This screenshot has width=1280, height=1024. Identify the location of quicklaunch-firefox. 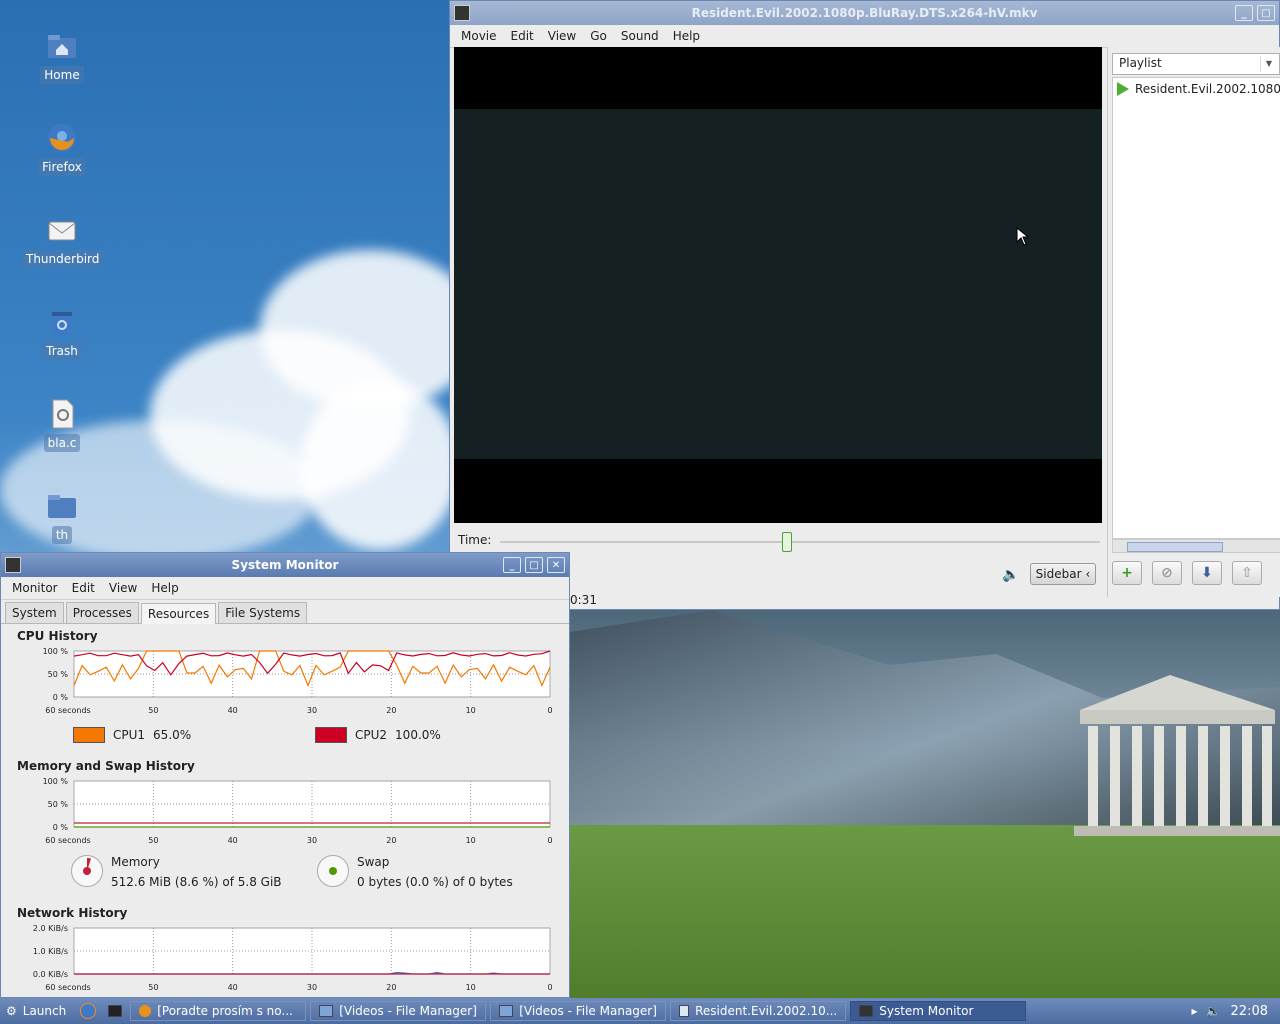
(88, 1011).